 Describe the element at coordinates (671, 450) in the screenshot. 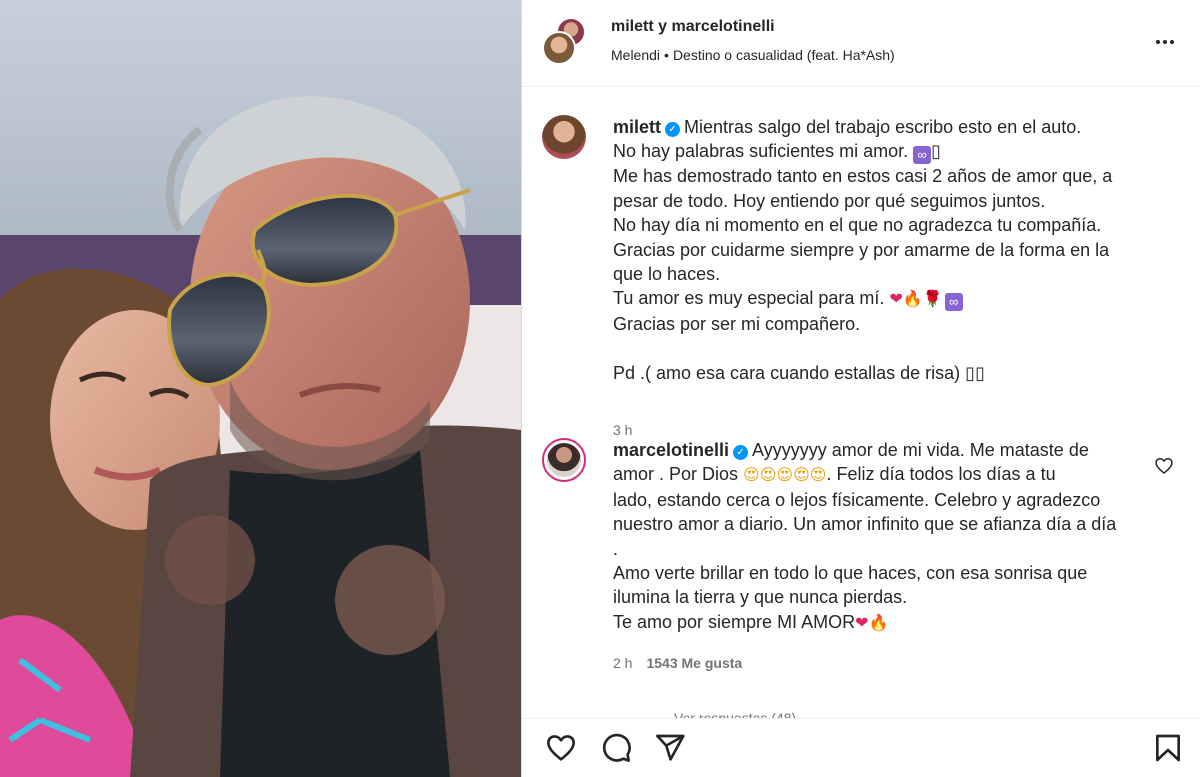

I see `comment-username: marcelotinelli` at that location.